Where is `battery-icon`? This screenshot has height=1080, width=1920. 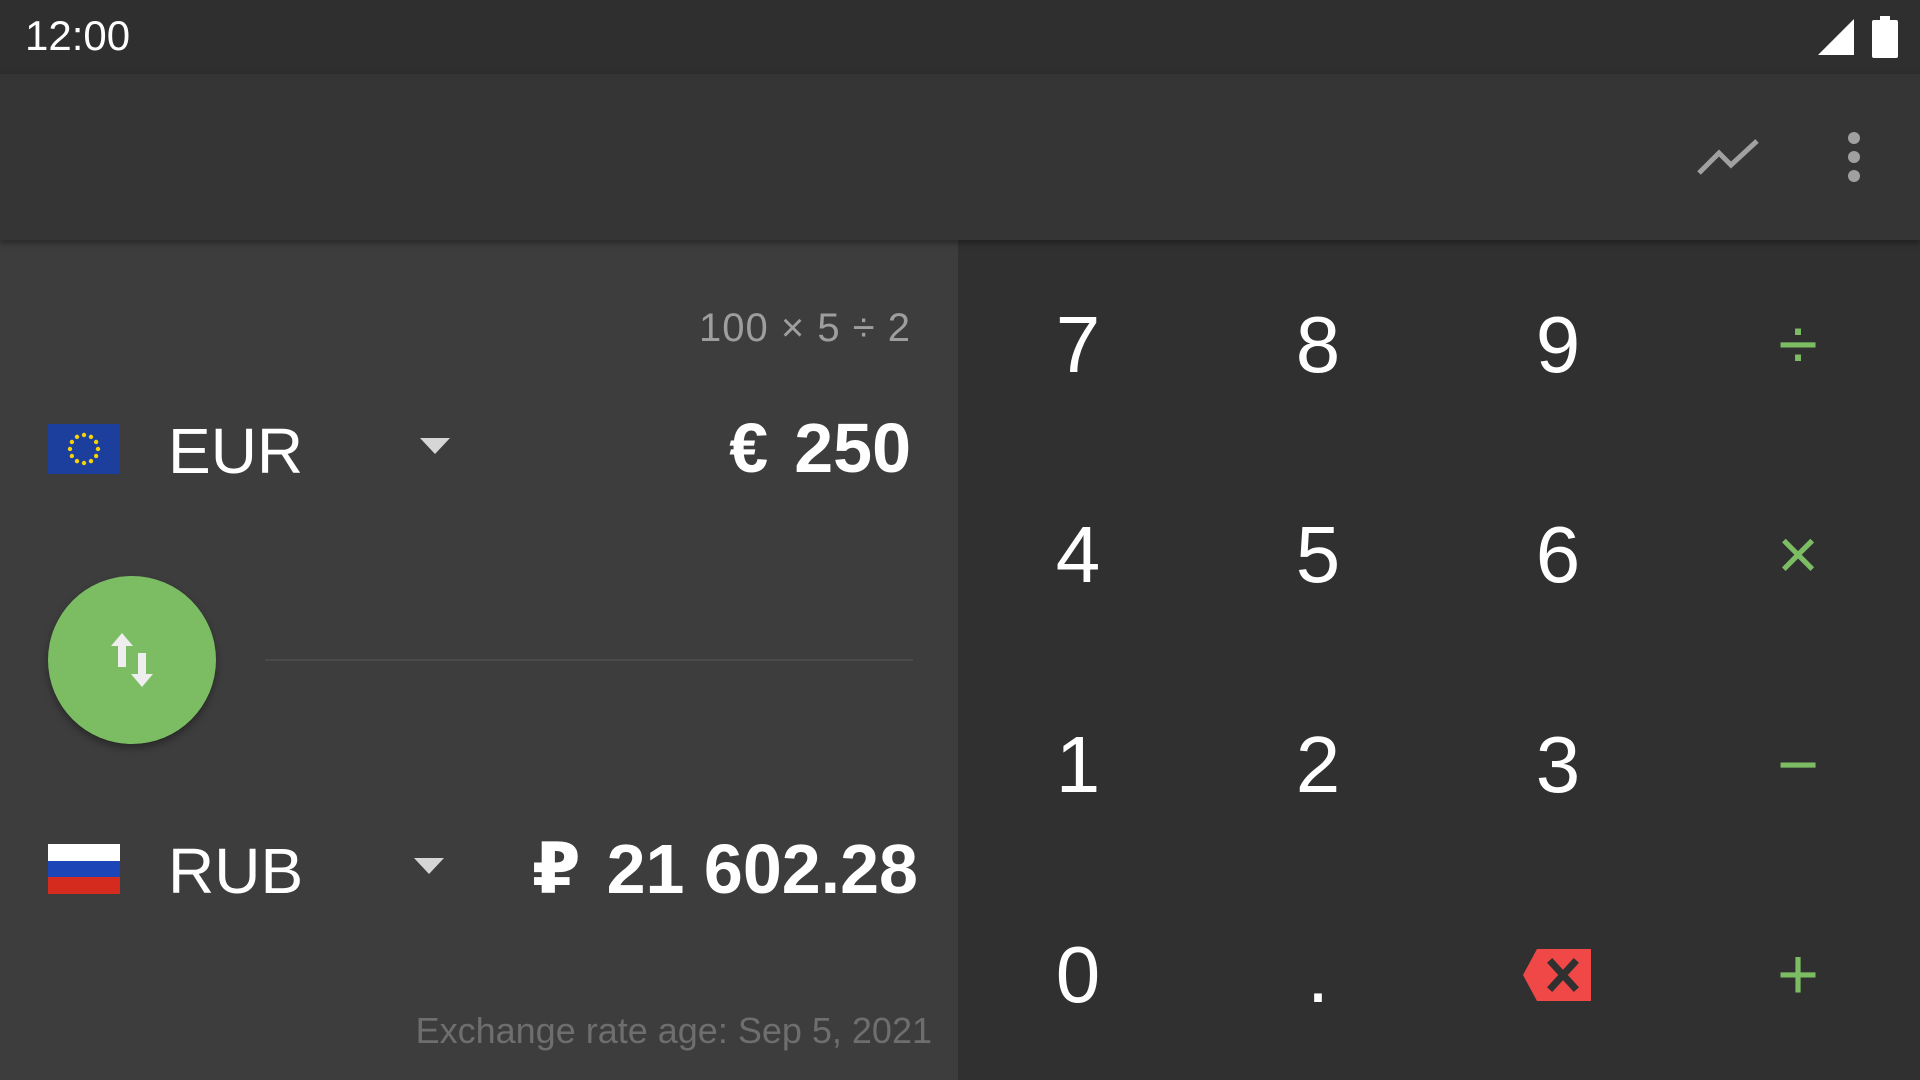 battery-icon is located at coordinates (1885, 37).